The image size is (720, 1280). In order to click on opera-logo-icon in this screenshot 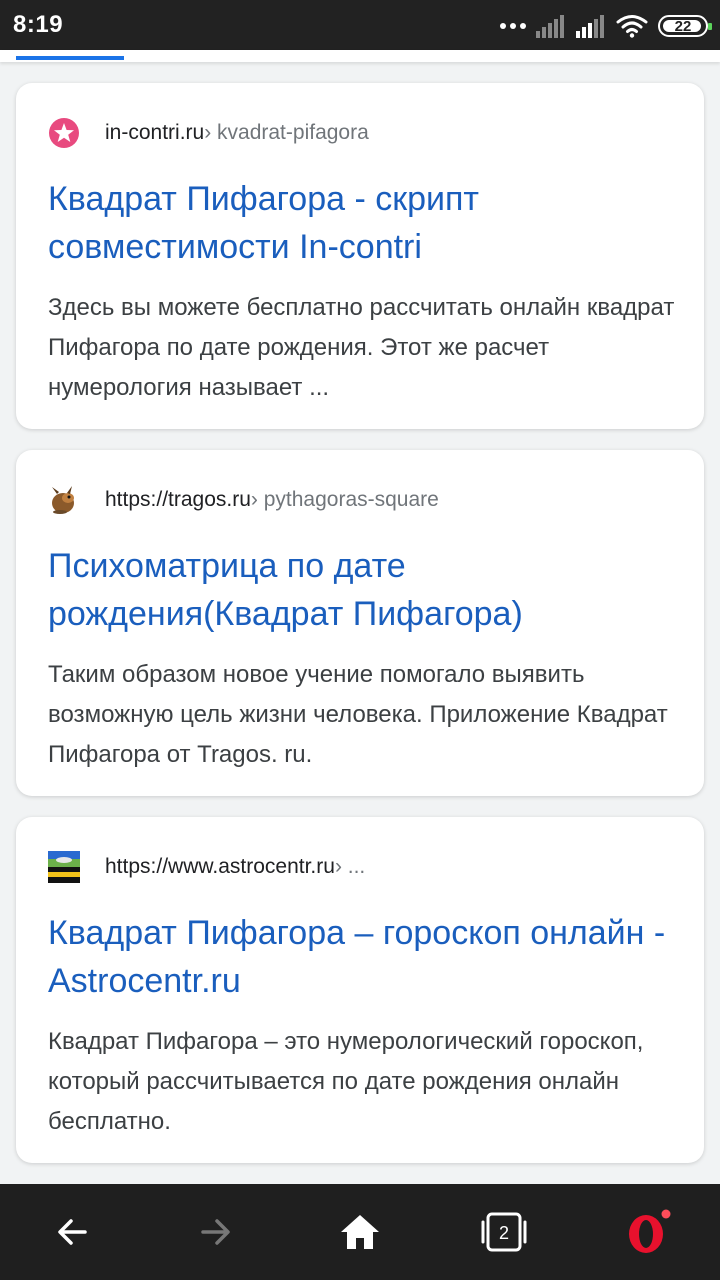, I will do `click(650, 1231)`.